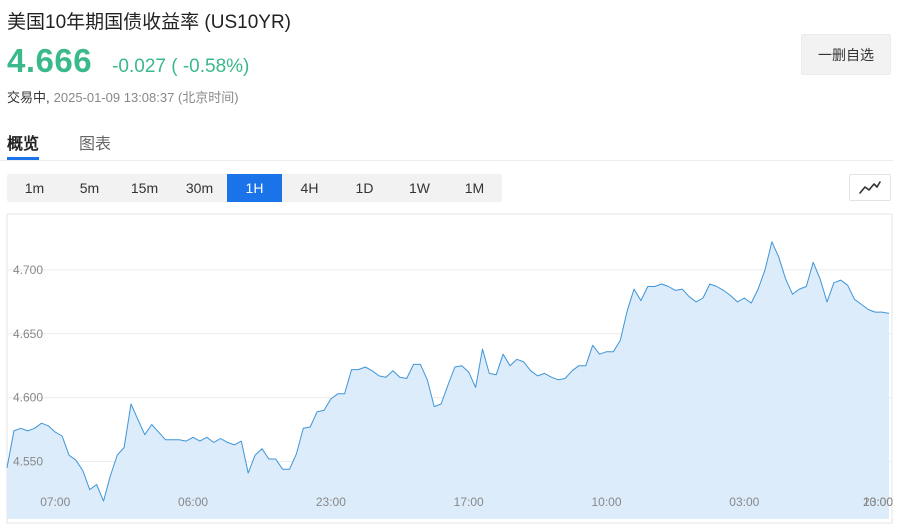  I want to click on x-tick-label: 06:00, so click(193, 502).